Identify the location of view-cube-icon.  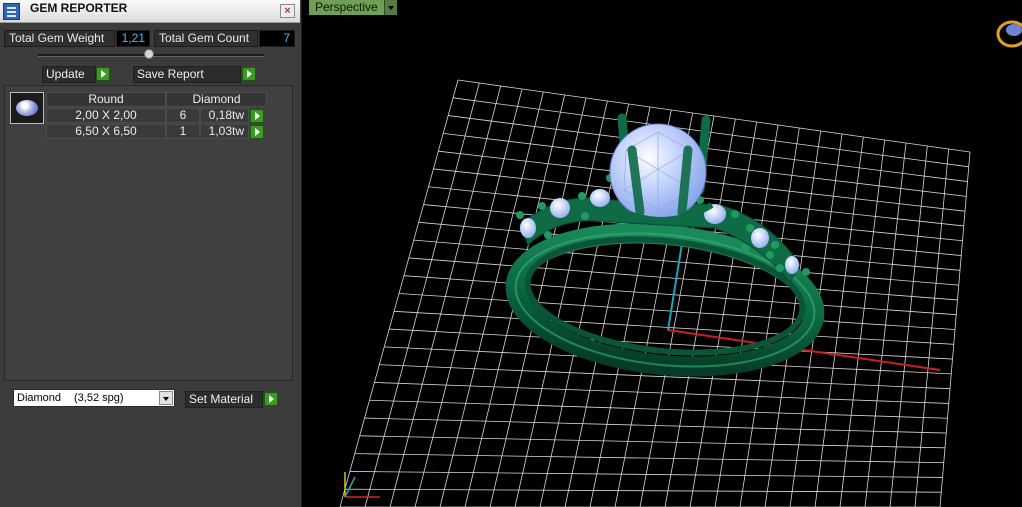
(1009, 34).